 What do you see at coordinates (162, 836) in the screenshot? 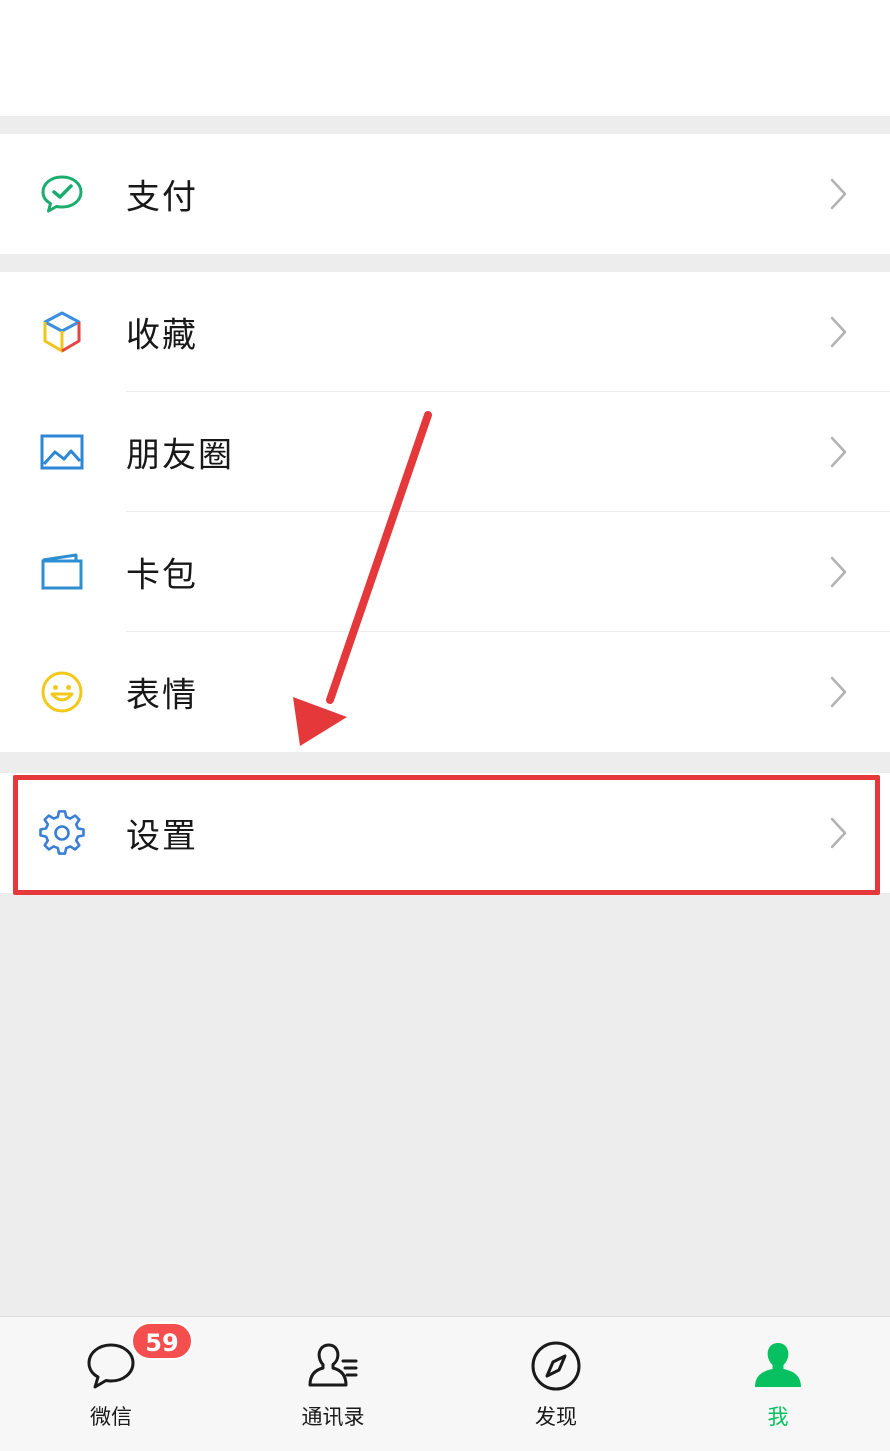
I see `menu-item-label: 设置` at bounding box center [162, 836].